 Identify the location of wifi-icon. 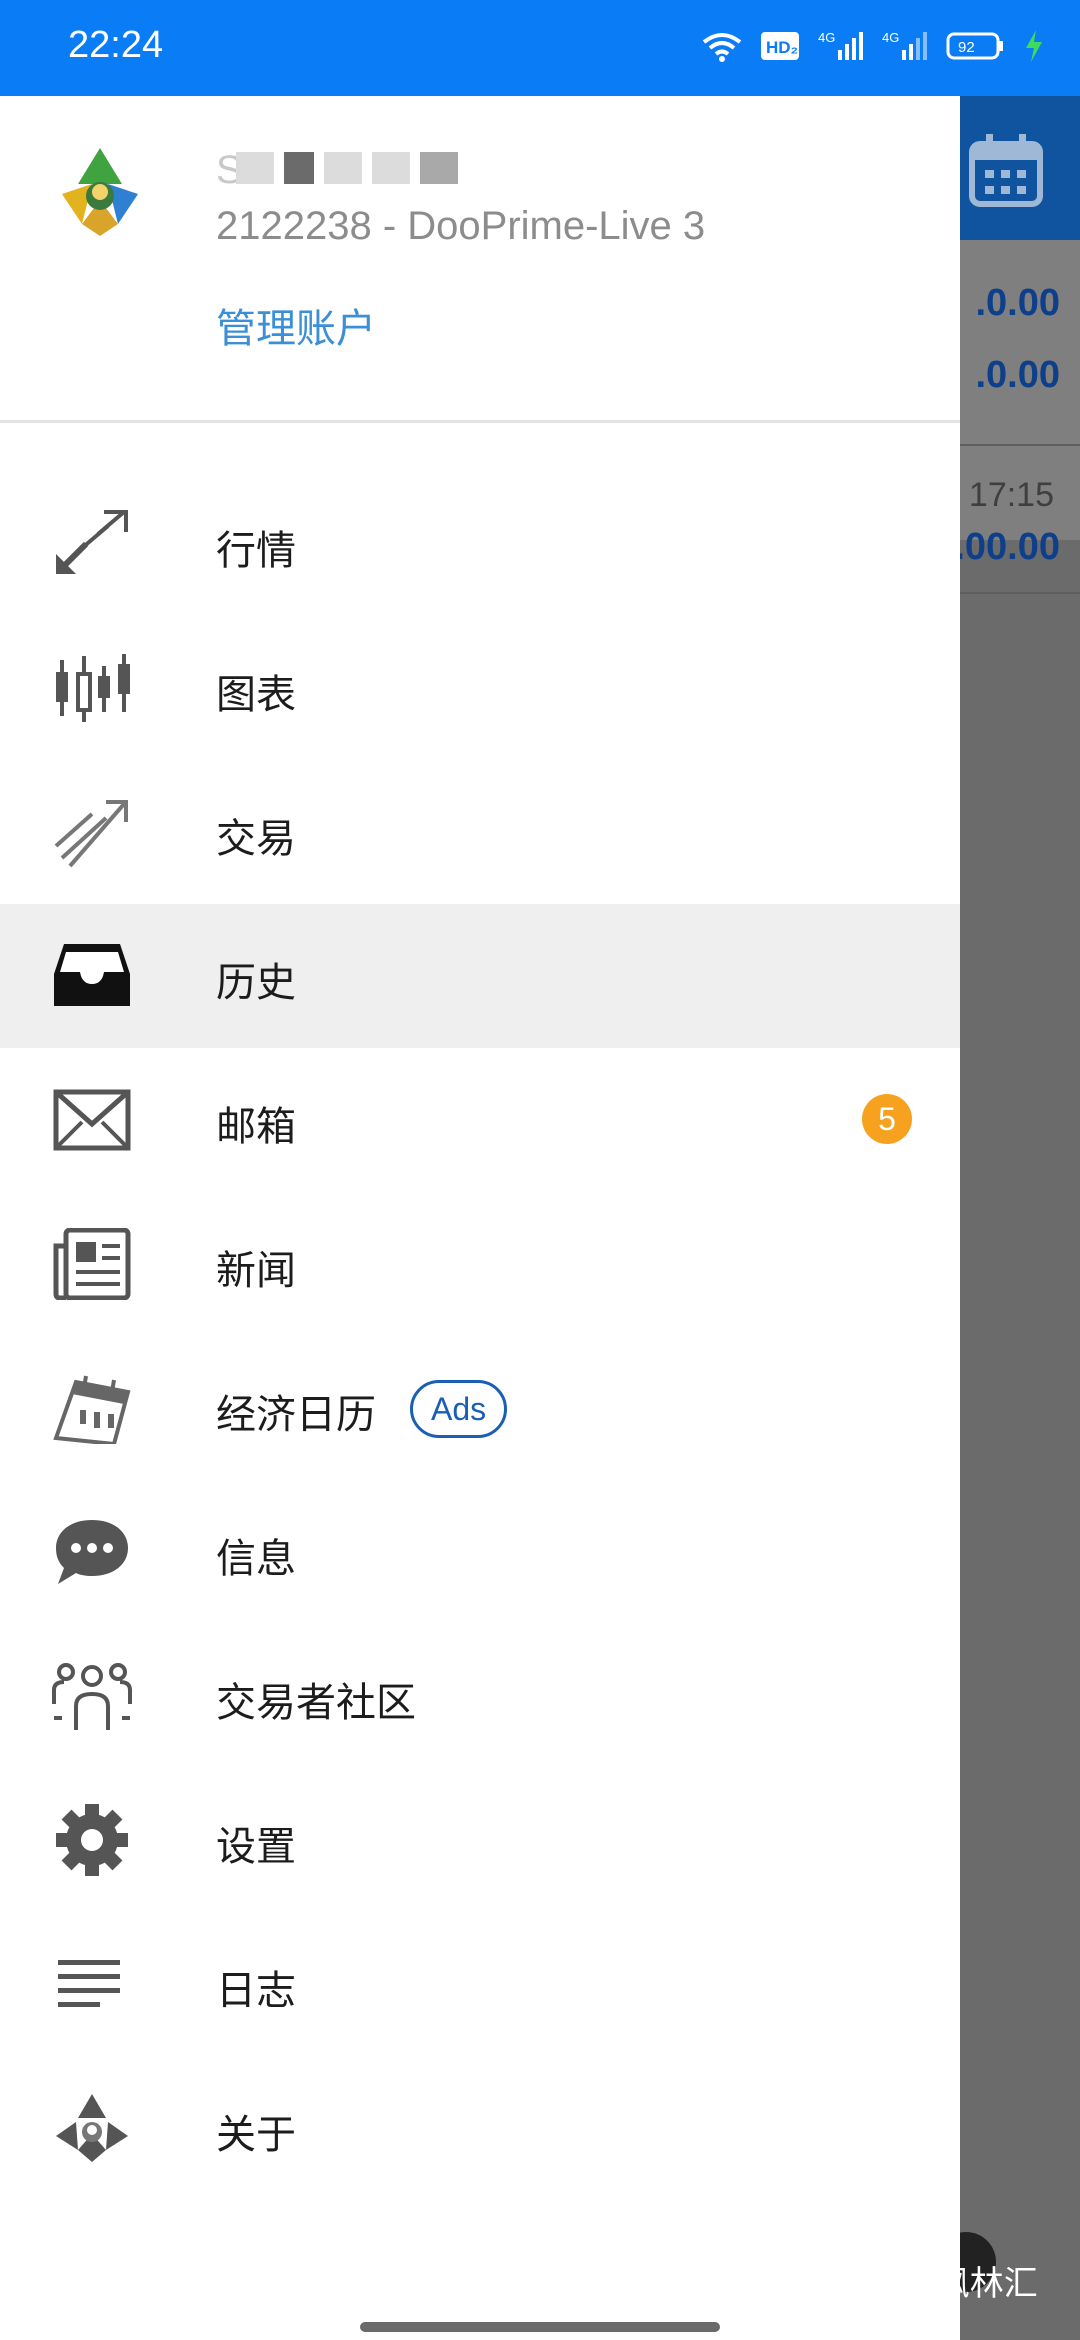
(722, 47).